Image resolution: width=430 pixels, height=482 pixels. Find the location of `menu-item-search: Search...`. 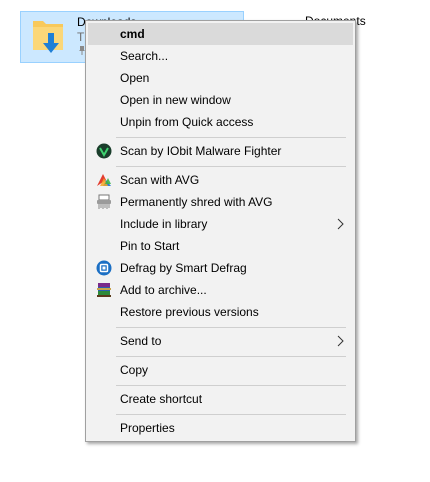

menu-item-search: Search... is located at coordinates (220, 56).